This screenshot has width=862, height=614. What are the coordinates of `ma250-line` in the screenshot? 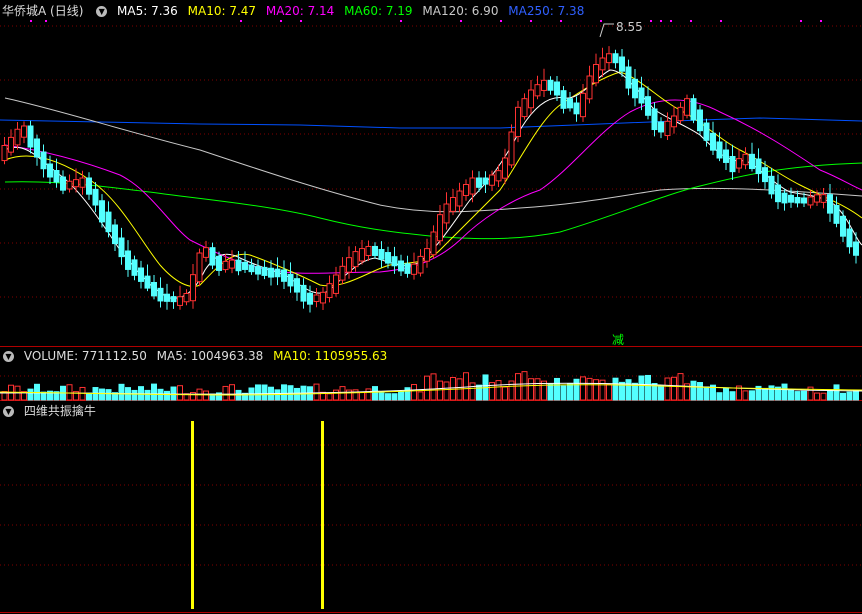 It's located at (431, 123).